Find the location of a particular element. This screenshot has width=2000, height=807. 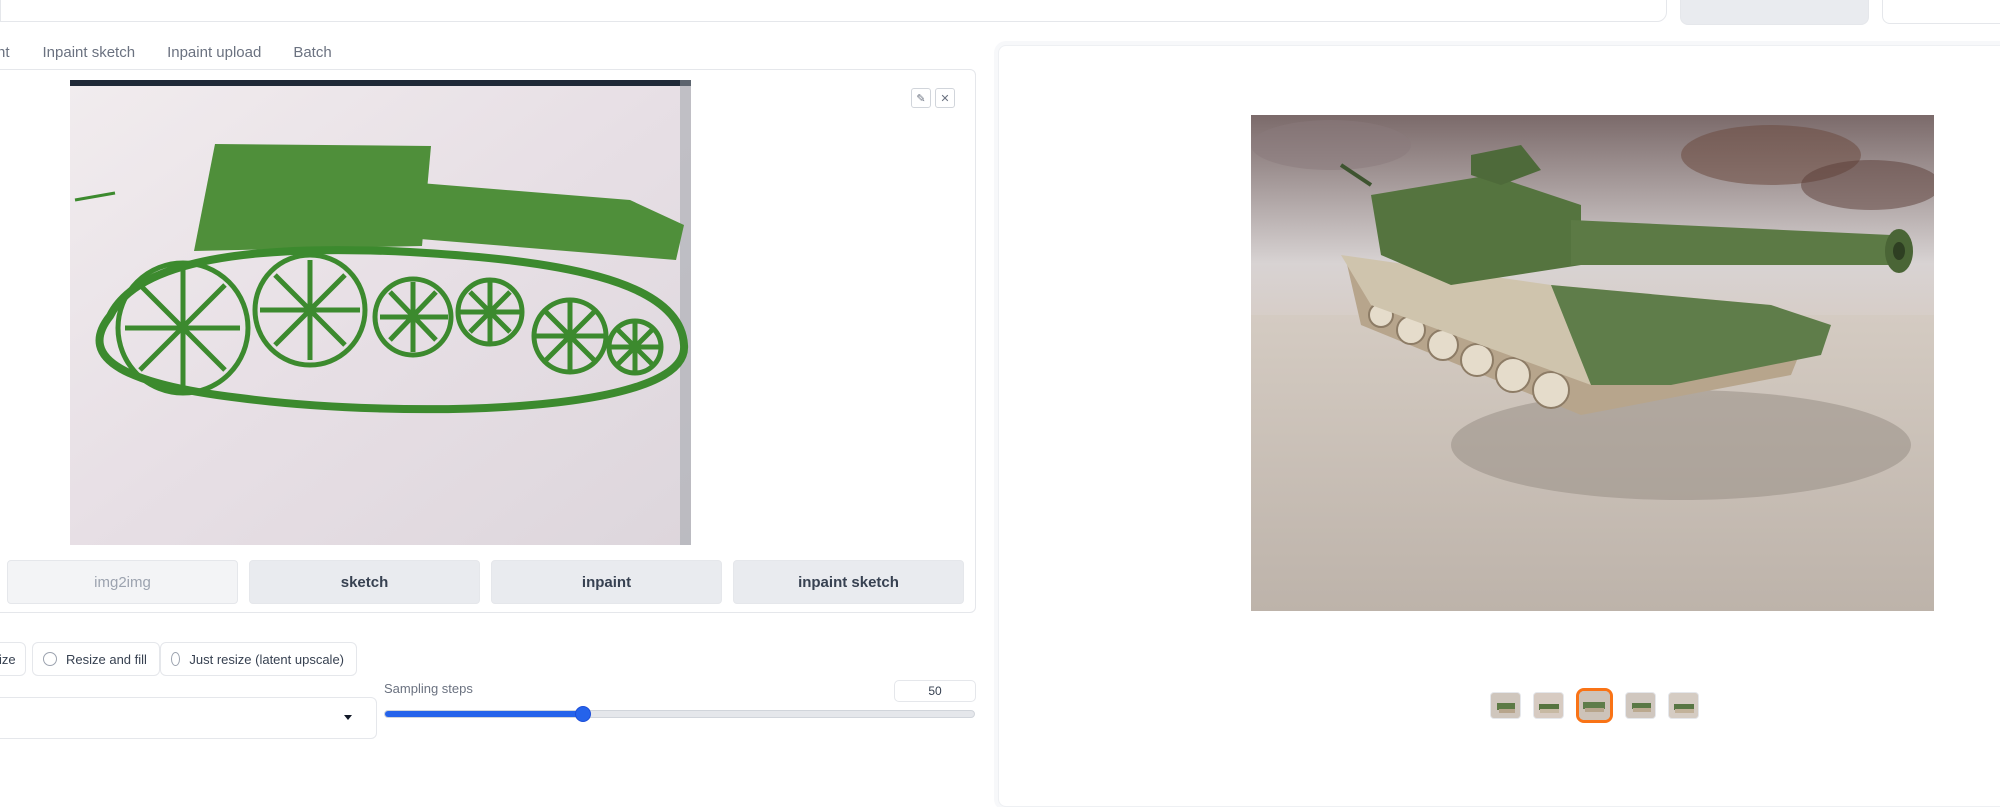

top-text-field is located at coordinates (833, 11).